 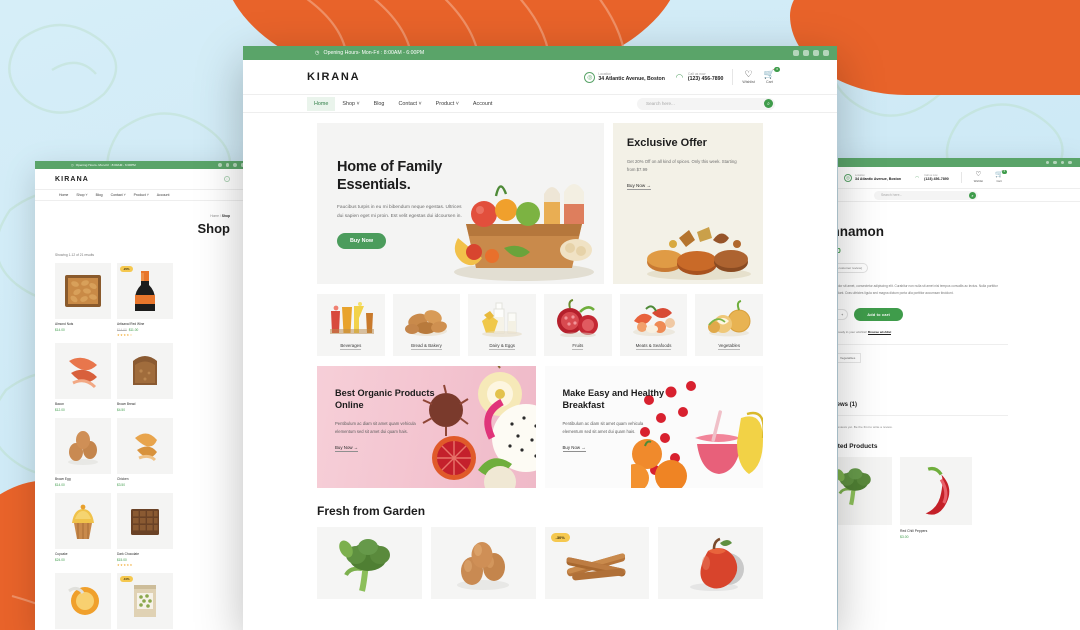 I want to click on product-card: Bacon $12.00, so click(x=83, y=377).